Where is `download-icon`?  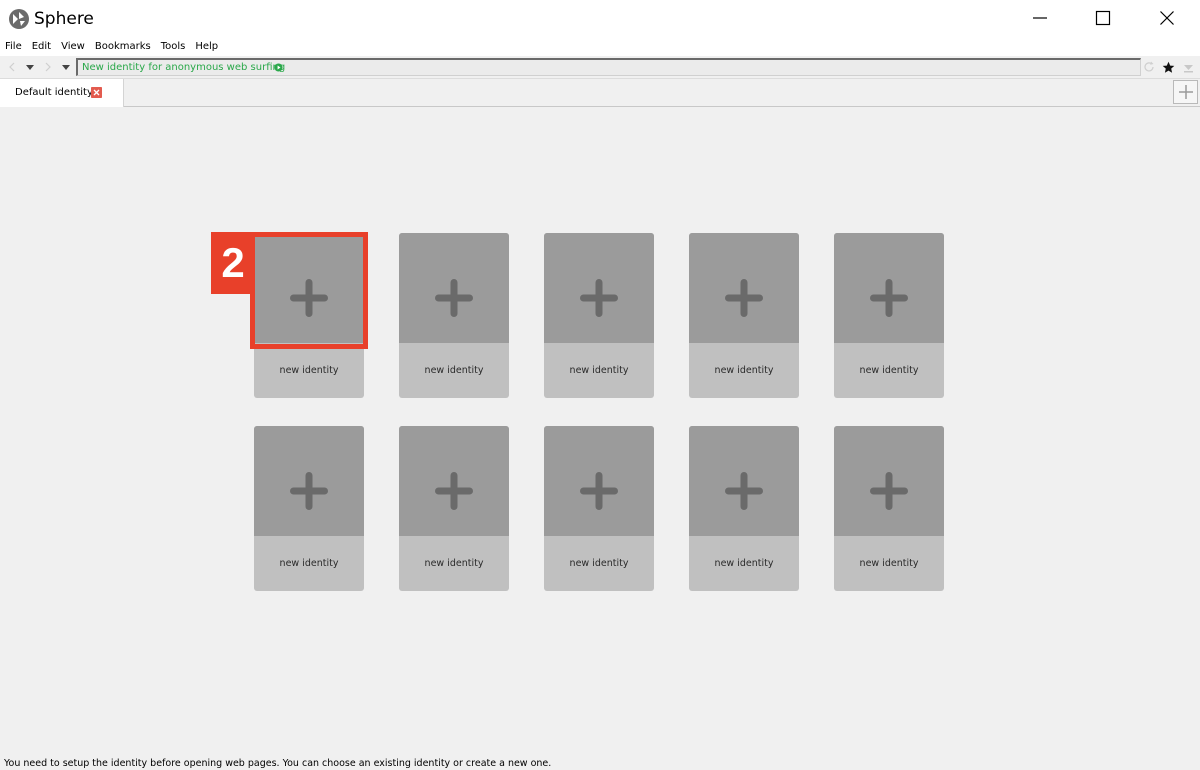 download-icon is located at coordinates (1188, 68).